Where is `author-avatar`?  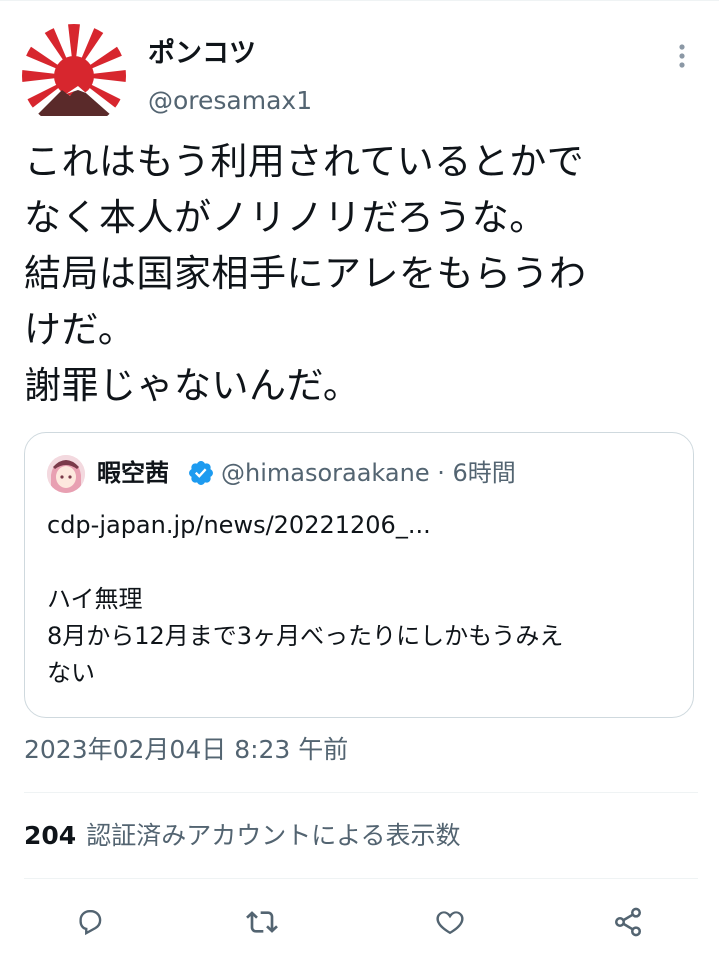
author-avatar is located at coordinates (74, 76).